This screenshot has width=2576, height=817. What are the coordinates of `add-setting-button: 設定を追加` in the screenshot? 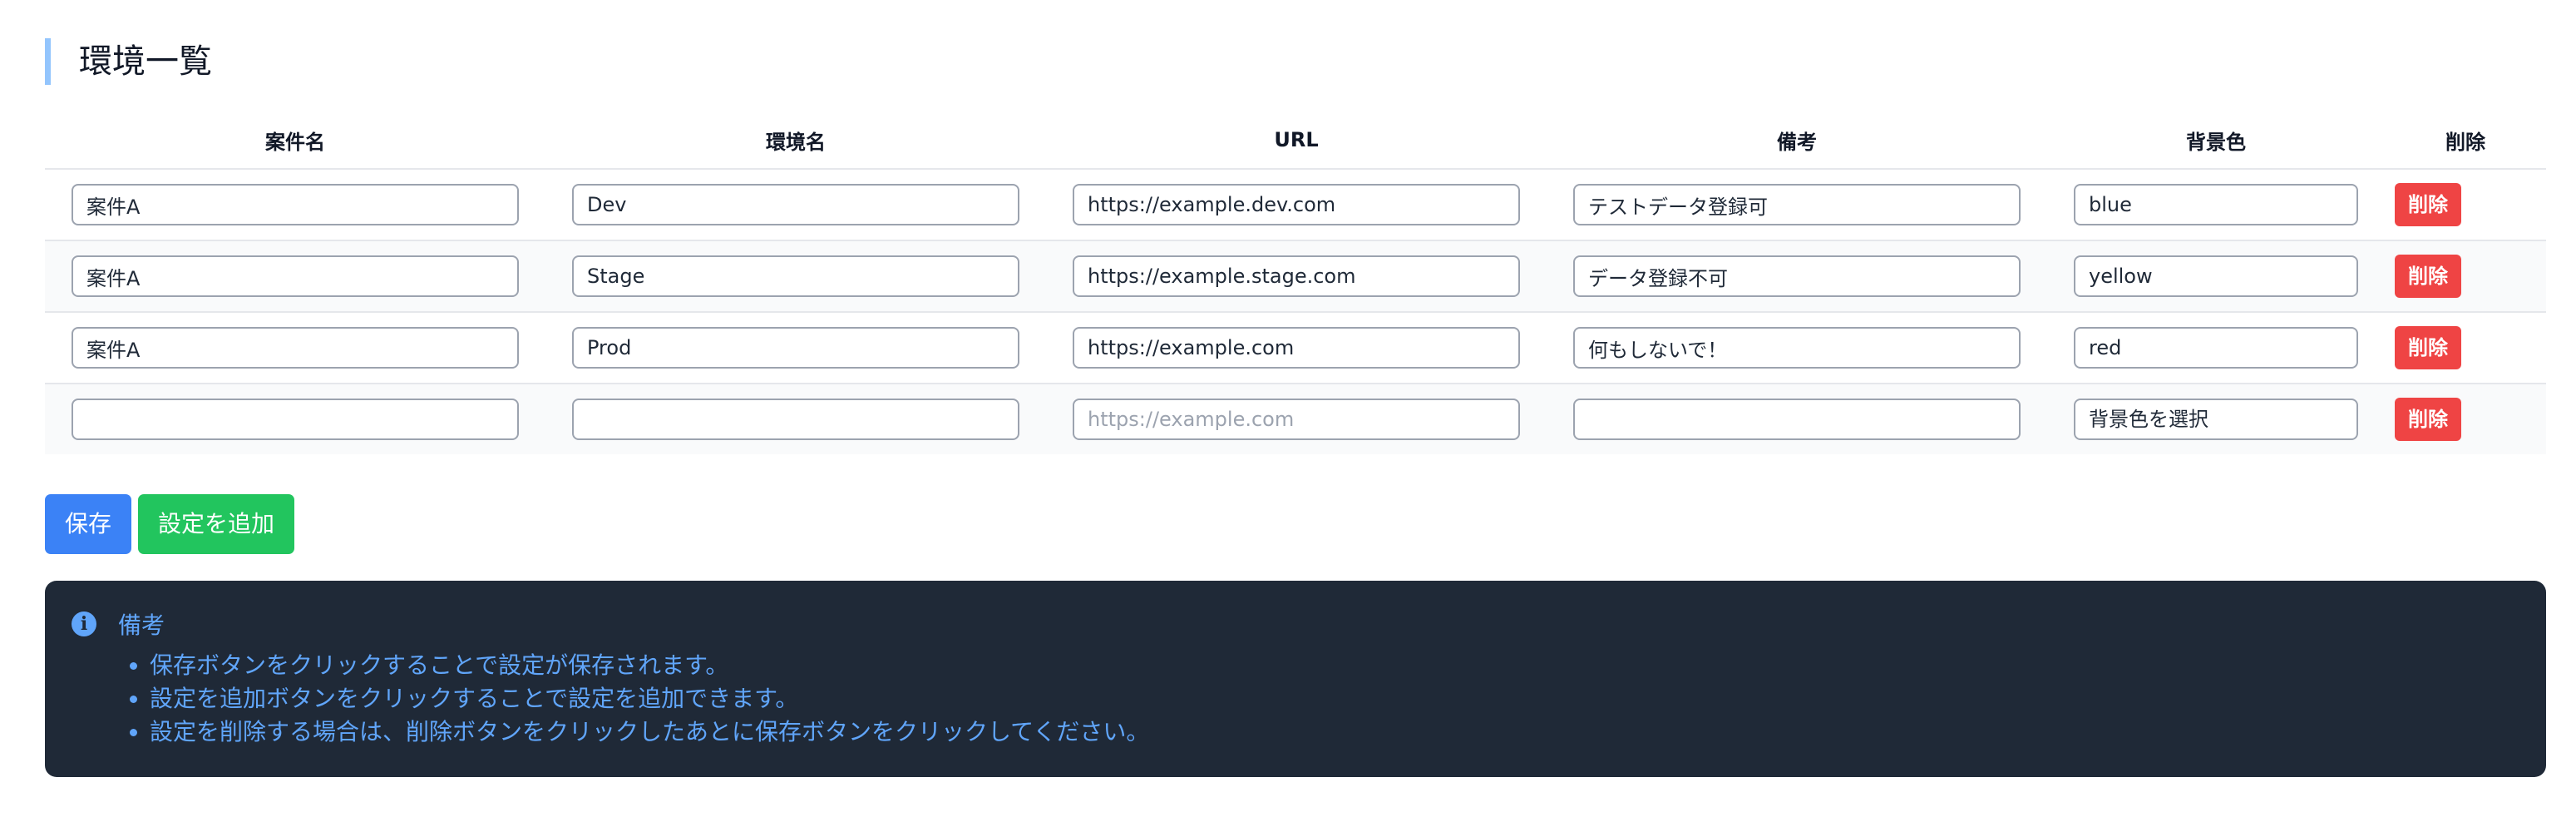 It's located at (216, 524).